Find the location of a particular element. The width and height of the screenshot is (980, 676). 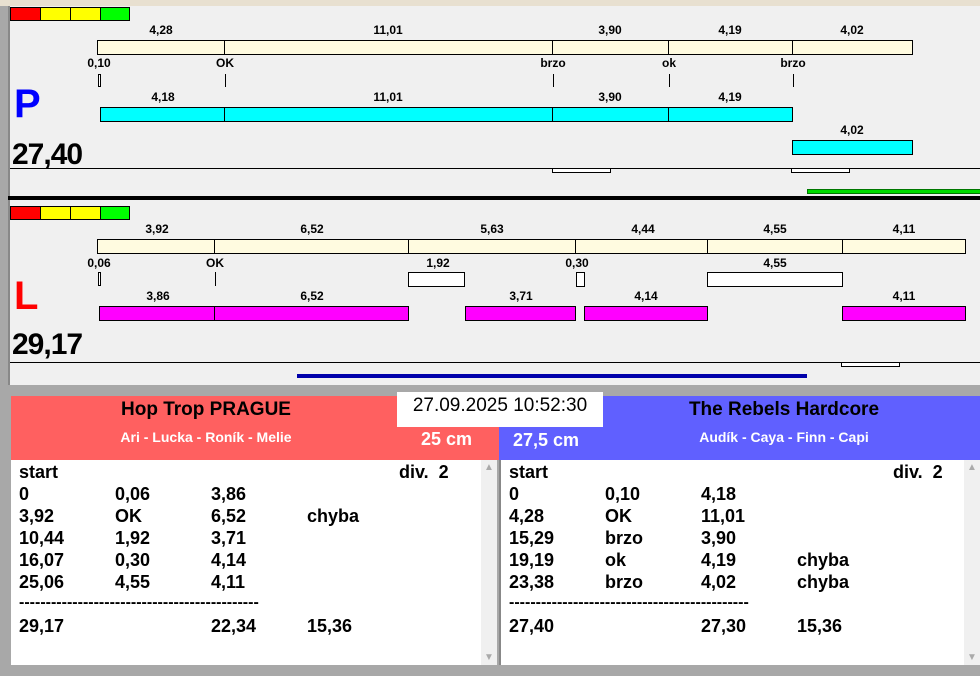

segment-label: 4,28 is located at coordinates (161, 30).